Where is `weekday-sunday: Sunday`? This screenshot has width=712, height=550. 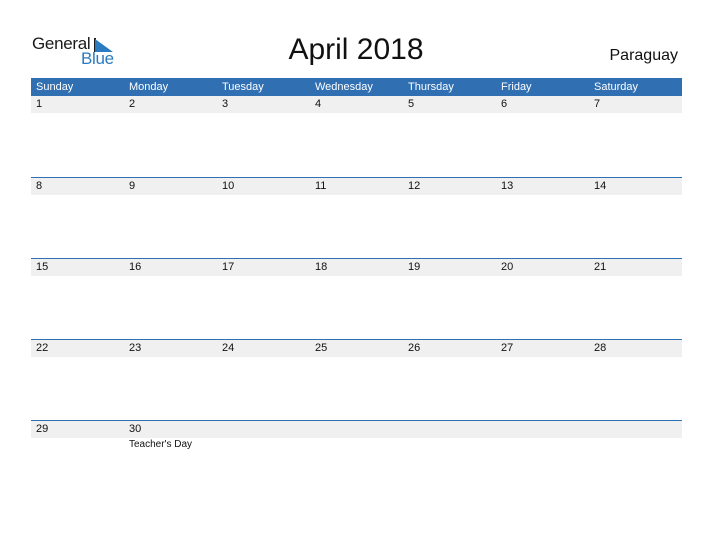 weekday-sunday: Sunday is located at coordinates (55, 87).